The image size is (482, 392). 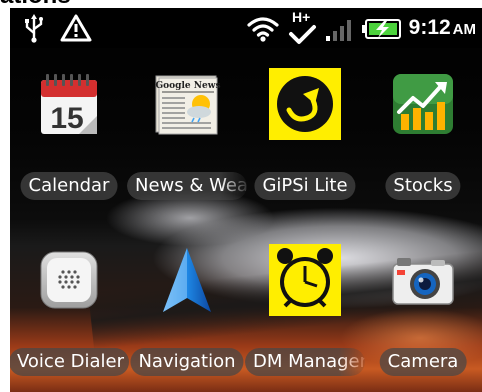 What do you see at coordinates (423, 318) in the screenshot?
I see `app-camera: Camera` at bounding box center [423, 318].